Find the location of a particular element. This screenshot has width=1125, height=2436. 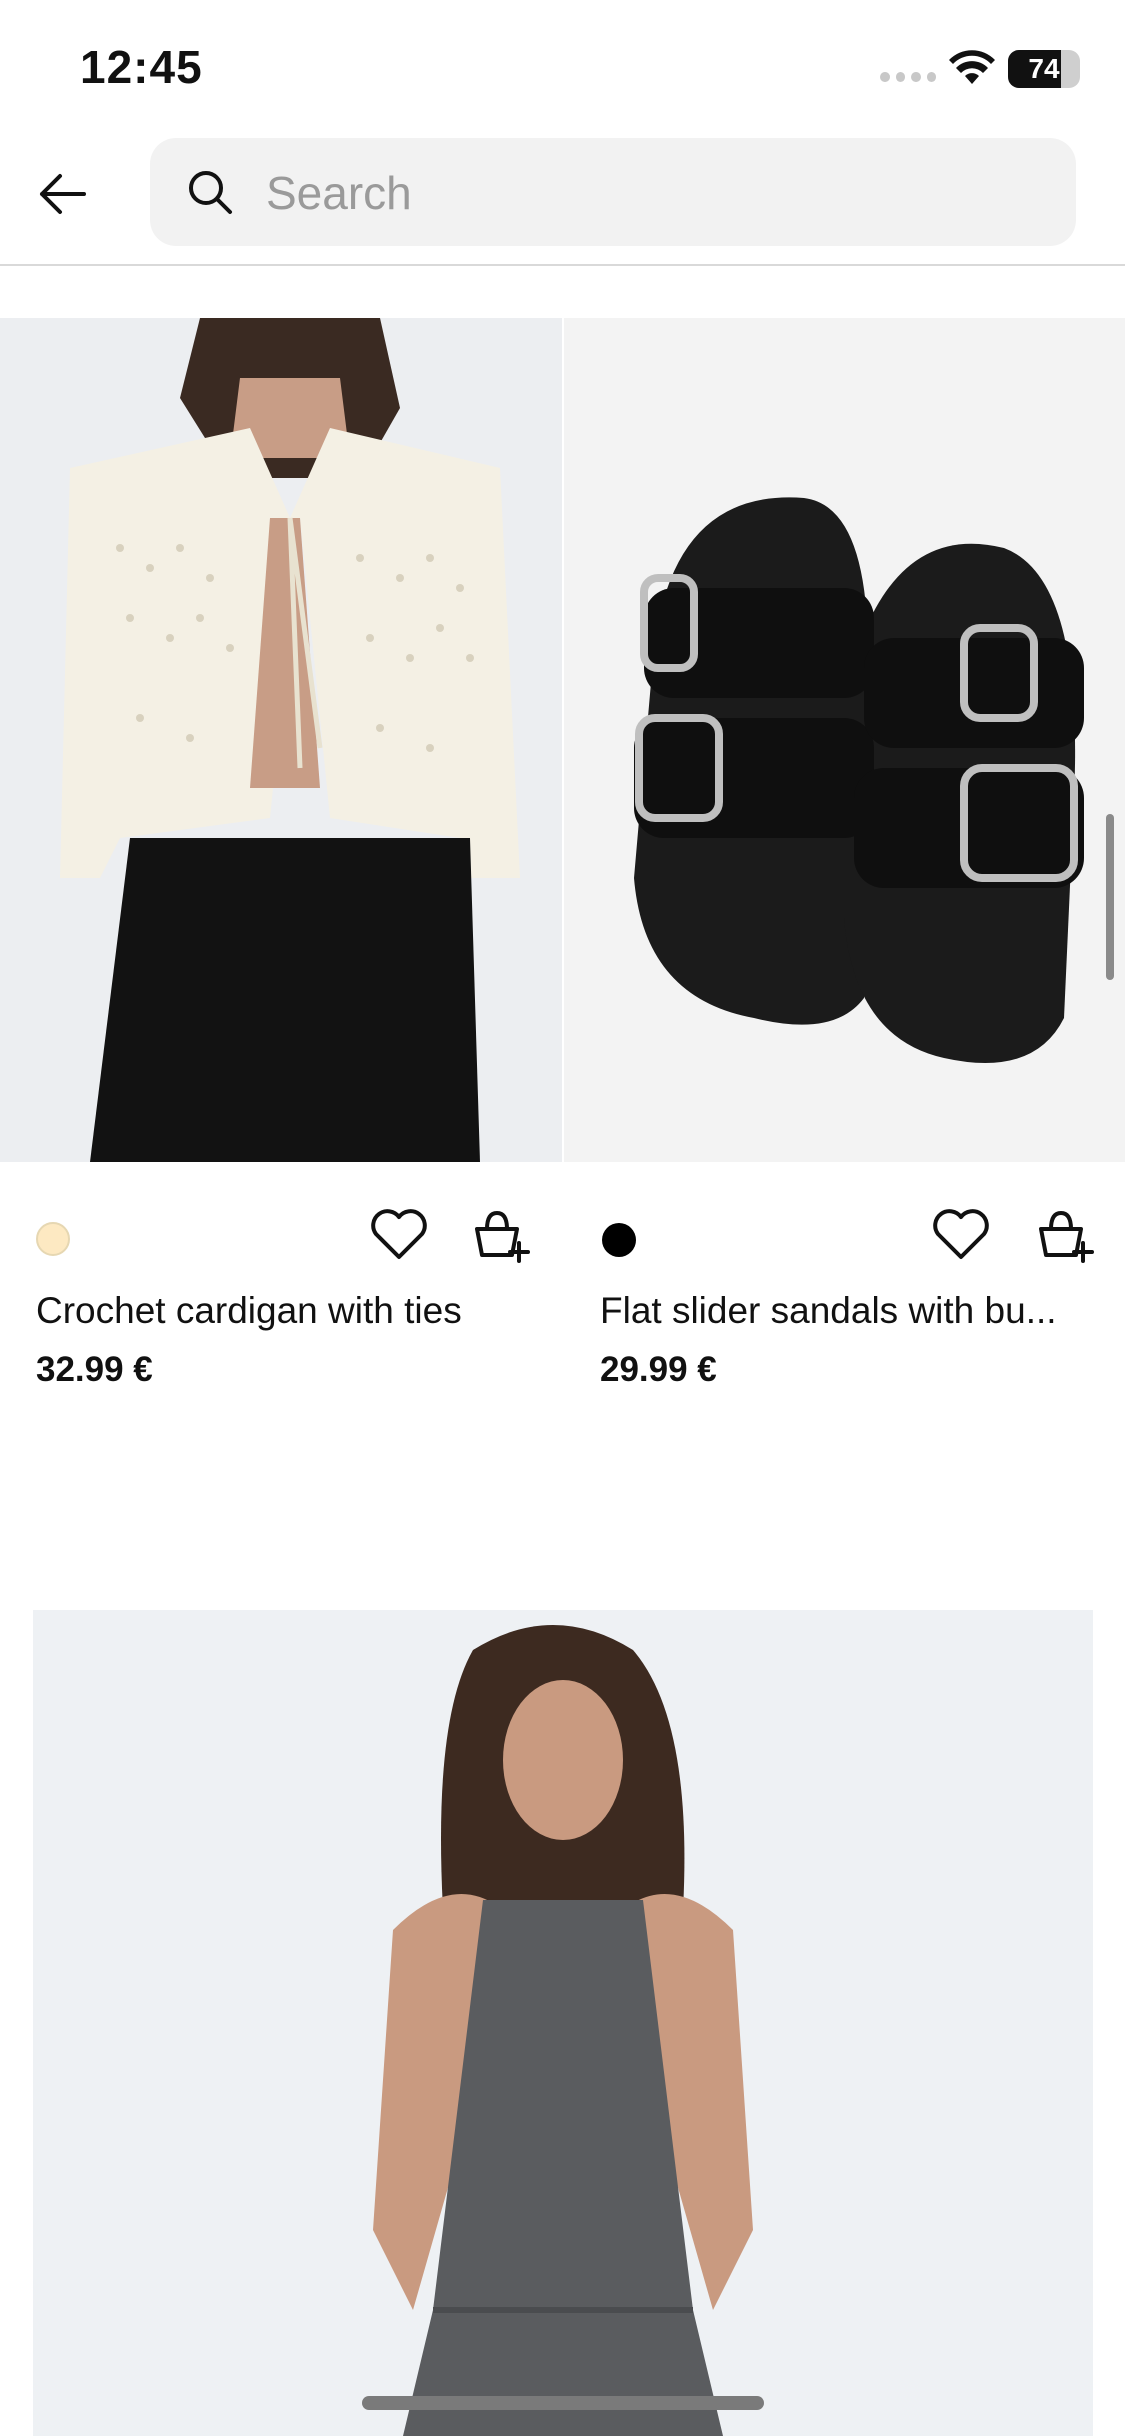

product-price: 32.99 € is located at coordinates (94, 1369).